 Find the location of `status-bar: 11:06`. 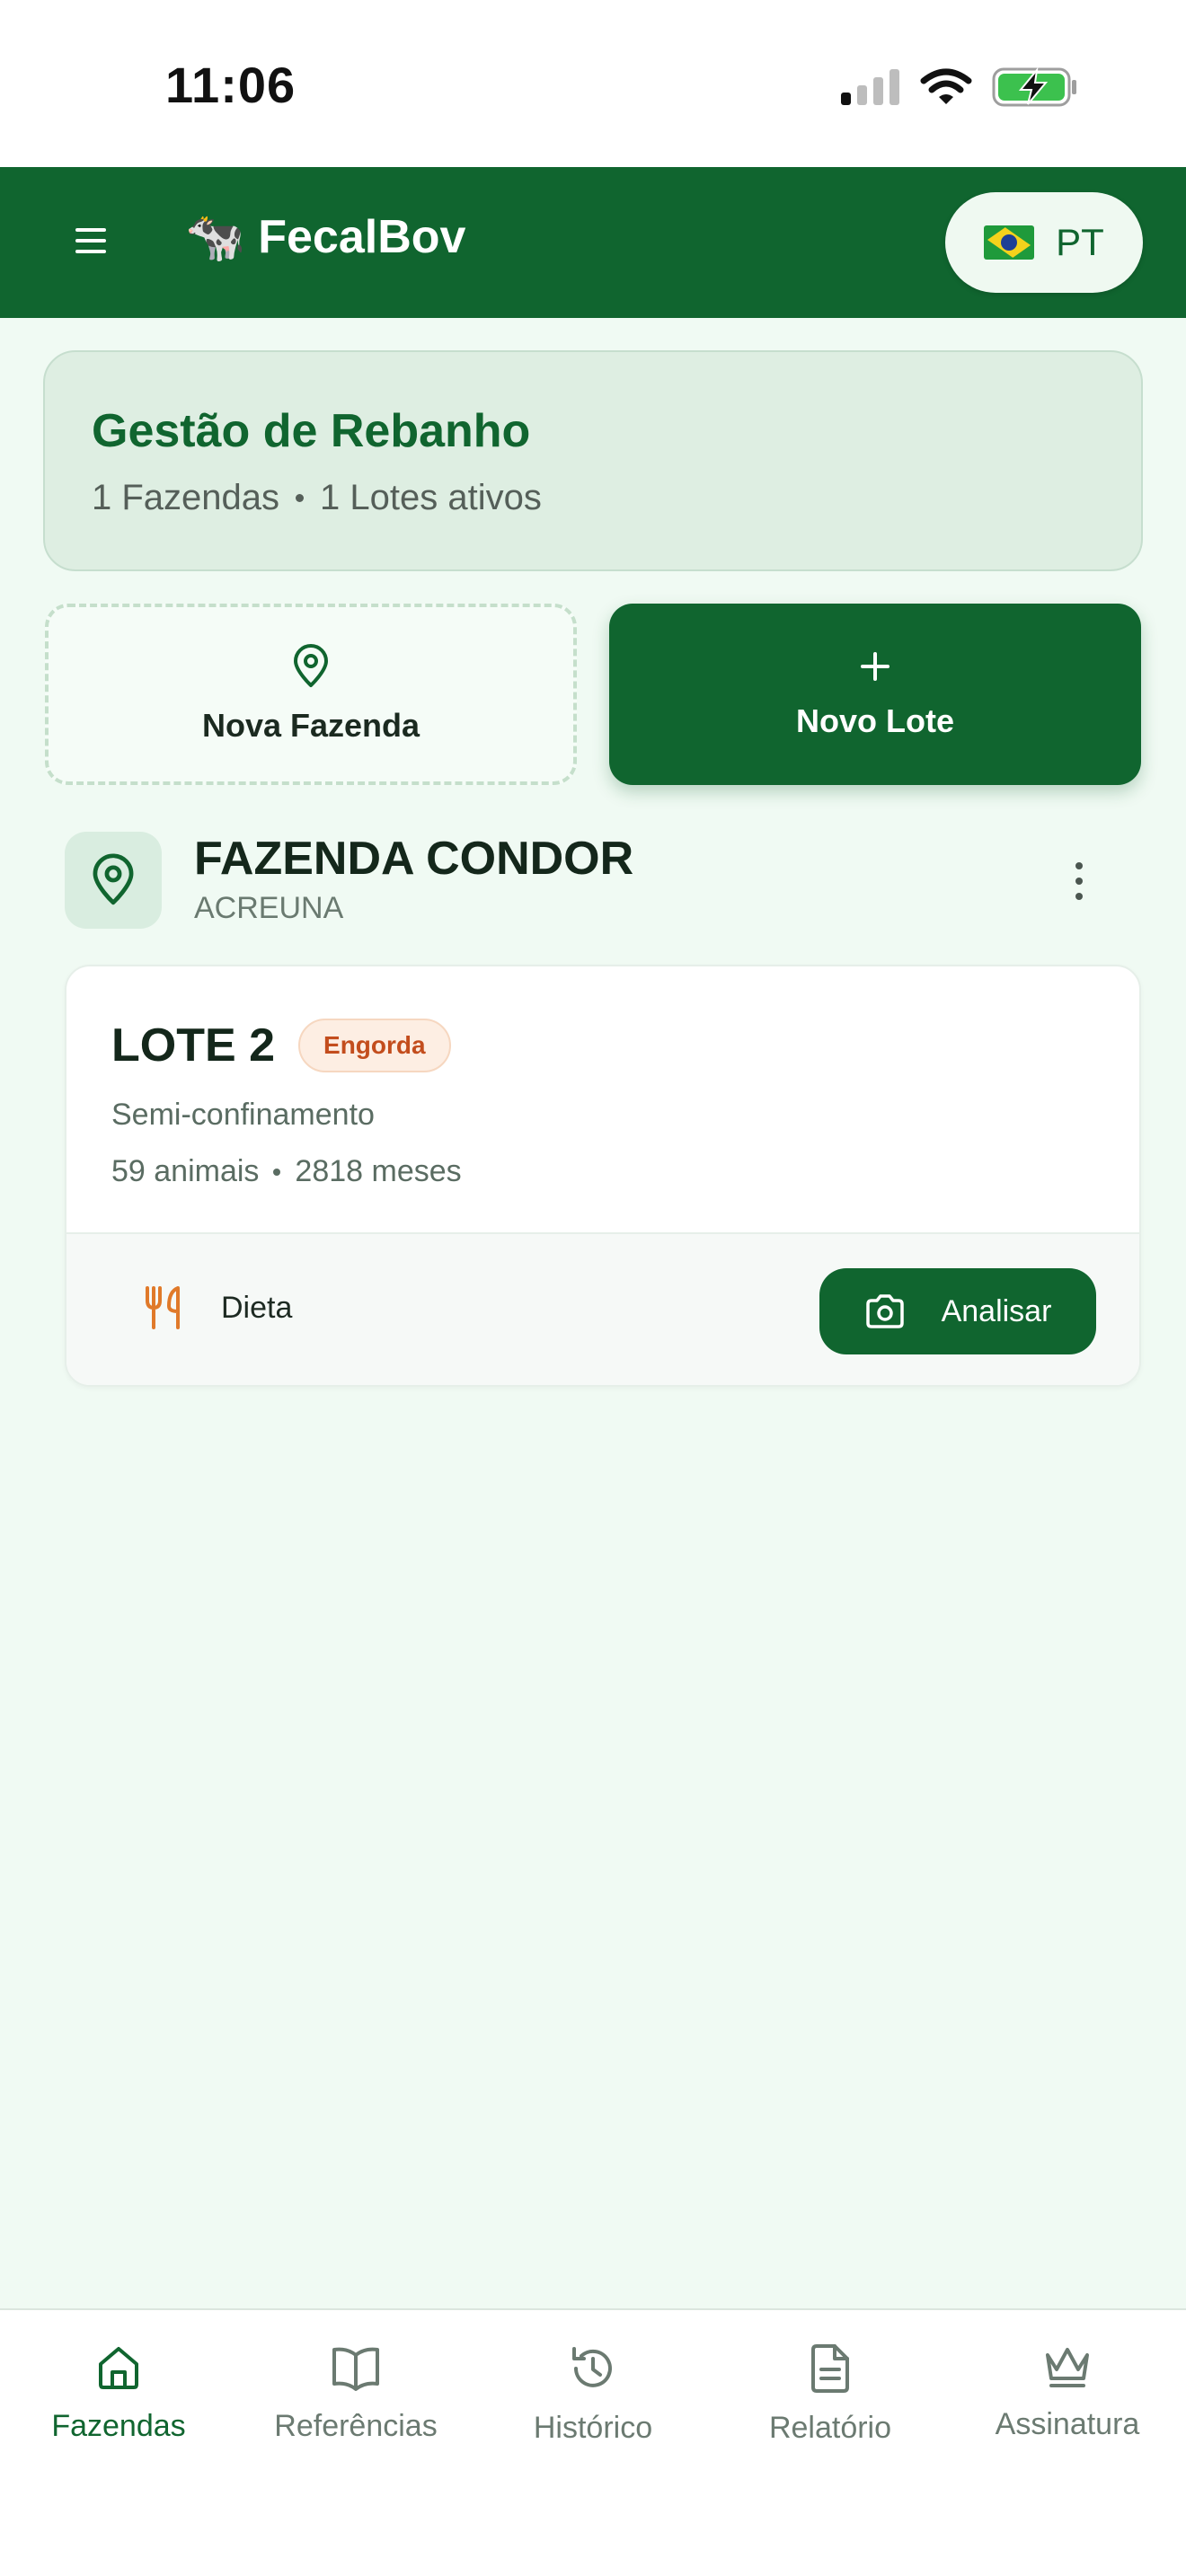

status-bar: 11:06 is located at coordinates (593, 83).